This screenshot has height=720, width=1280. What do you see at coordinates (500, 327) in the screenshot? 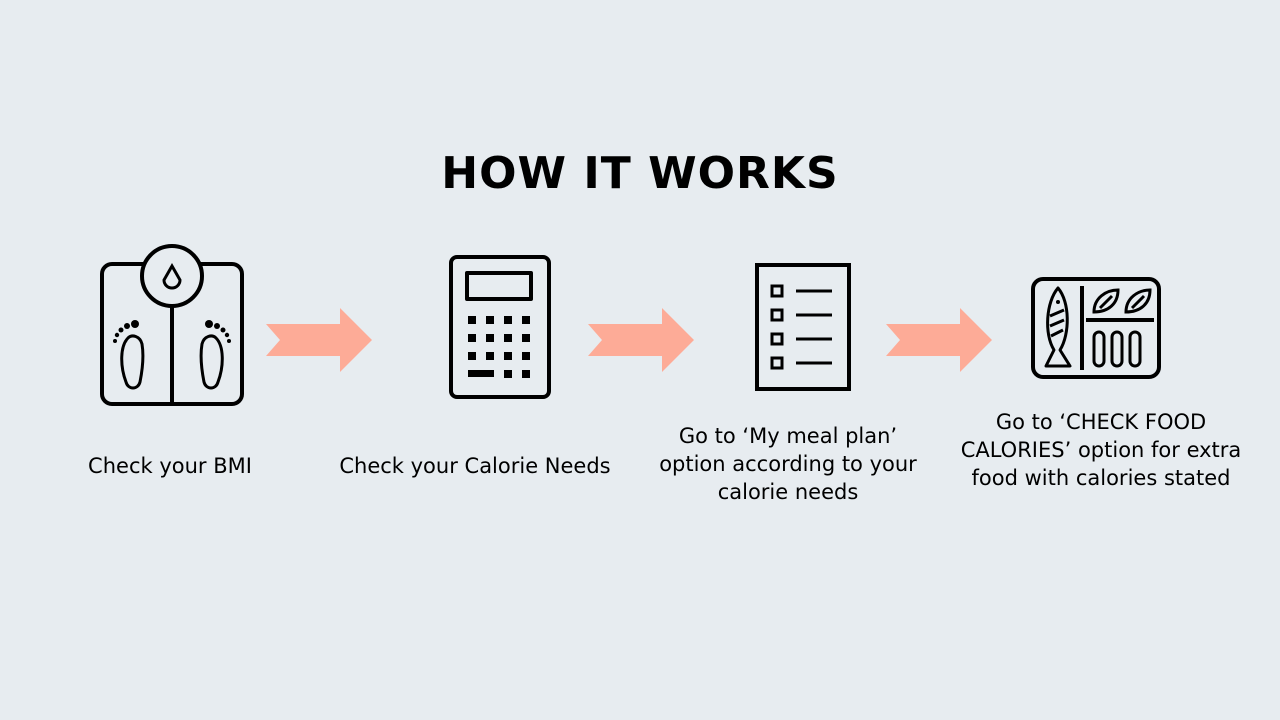
I see `calculator-icon` at bounding box center [500, 327].